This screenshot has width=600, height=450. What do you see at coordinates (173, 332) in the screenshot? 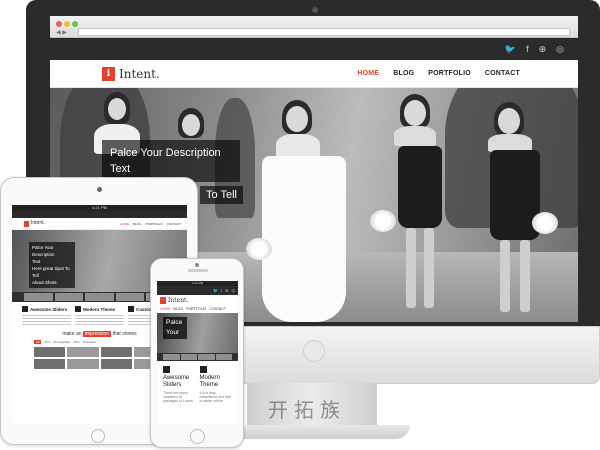
I see `hero-caption-line: Your` at bounding box center [173, 332].